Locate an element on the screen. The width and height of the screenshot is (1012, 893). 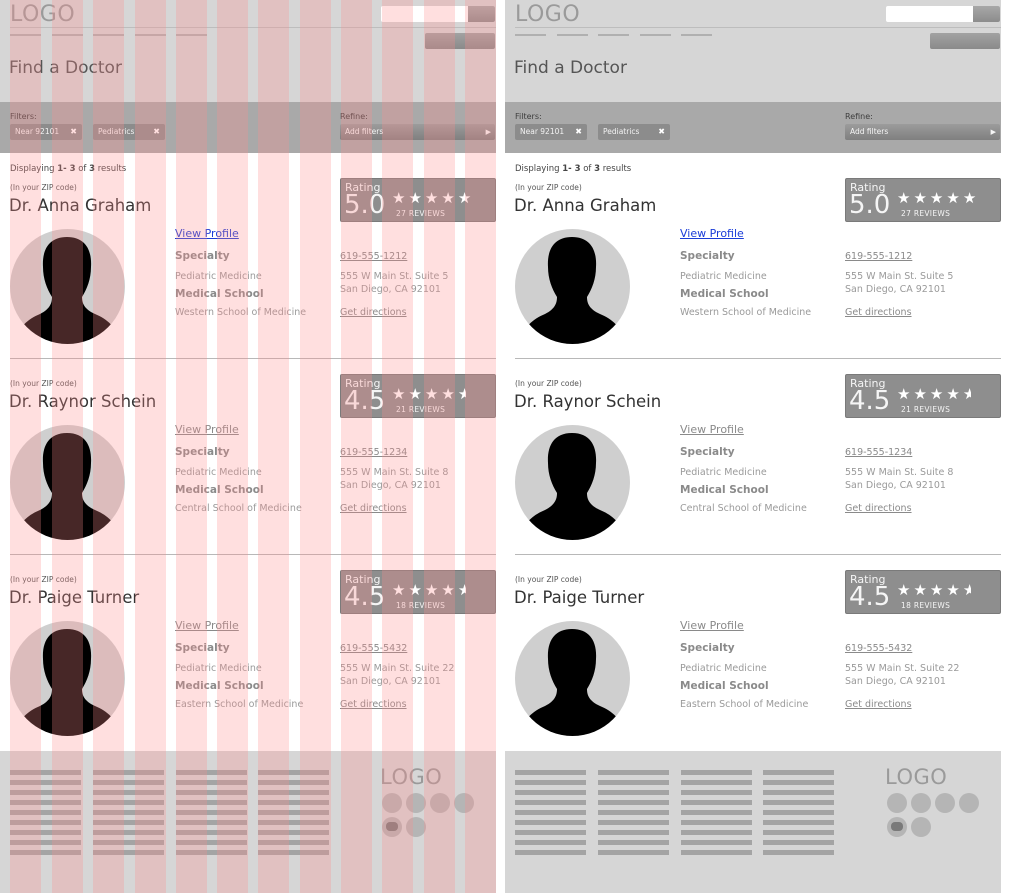
logo: LOGO is located at coordinates (42, 14).